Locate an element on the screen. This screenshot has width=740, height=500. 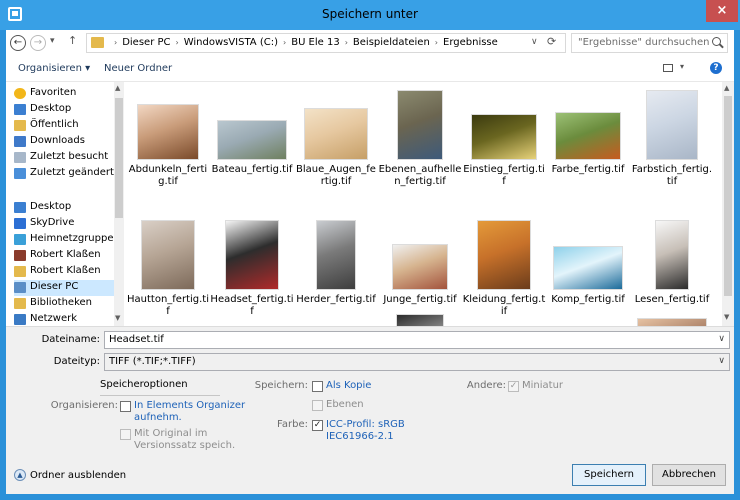
sidebar-item-label: Zuletzt geändert is located at coordinates (72, 172).